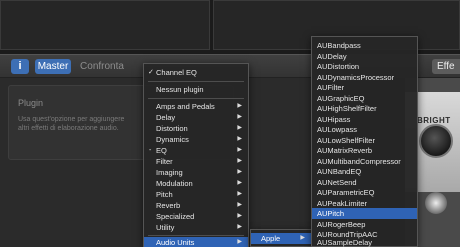  What do you see at coordinates (196, 242) in the screenshot?
I see `menu-item-audio-units: Audio Units ▶` at bounding box center [196, 242].